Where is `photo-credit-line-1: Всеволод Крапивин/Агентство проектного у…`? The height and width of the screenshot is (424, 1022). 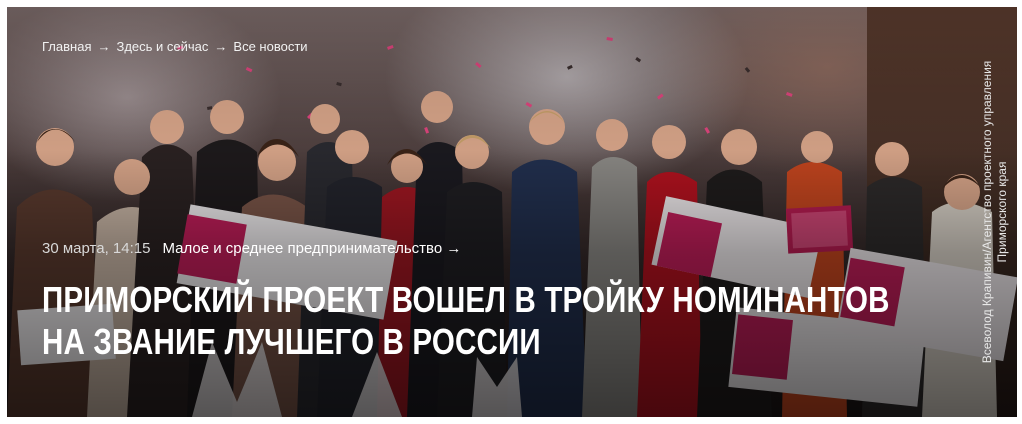
photo-credit-line-1: Всеволод Крапивин/Агентство проектного у… is located at coordinates (987, 212).